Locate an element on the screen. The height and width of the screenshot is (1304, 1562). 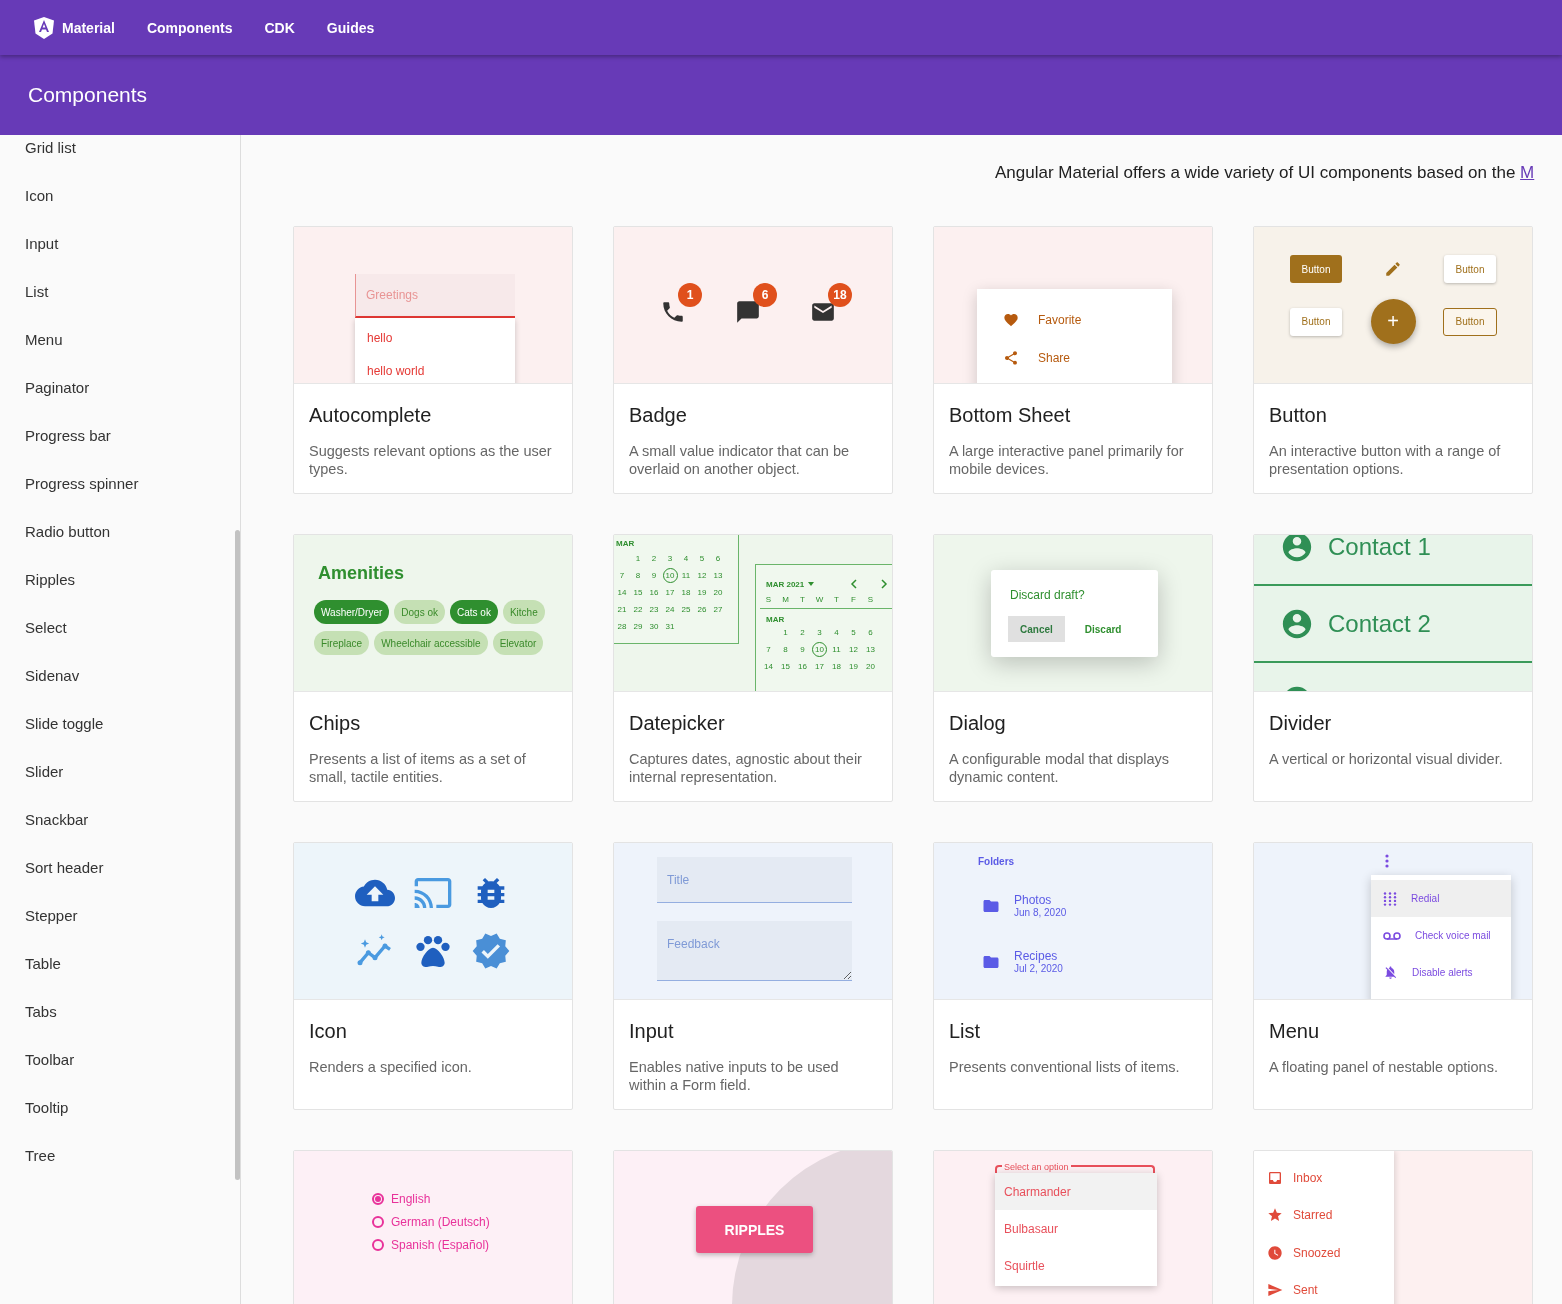
calendar-day: 31 is located at coordinates (670, 626).